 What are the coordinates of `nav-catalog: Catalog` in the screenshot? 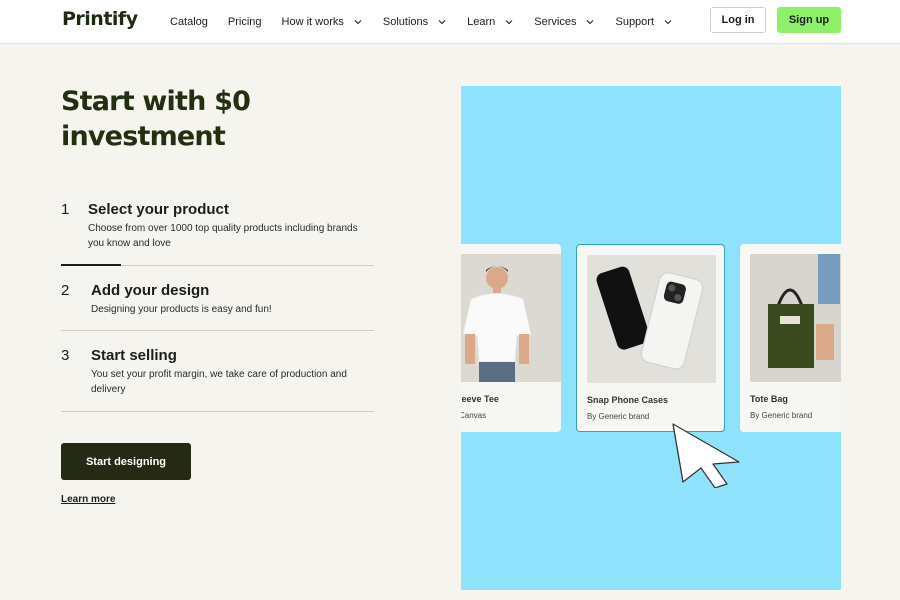 It's located at (189, 22).